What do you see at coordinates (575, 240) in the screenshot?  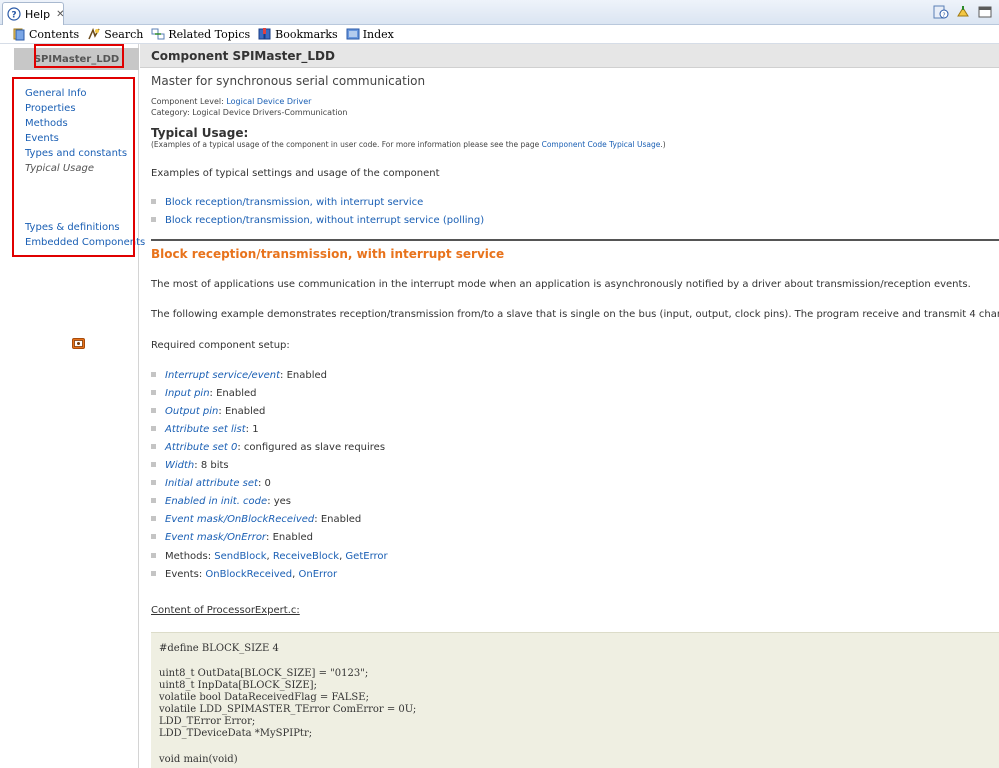 I see `section-divider` at bounding box center [575, 240].